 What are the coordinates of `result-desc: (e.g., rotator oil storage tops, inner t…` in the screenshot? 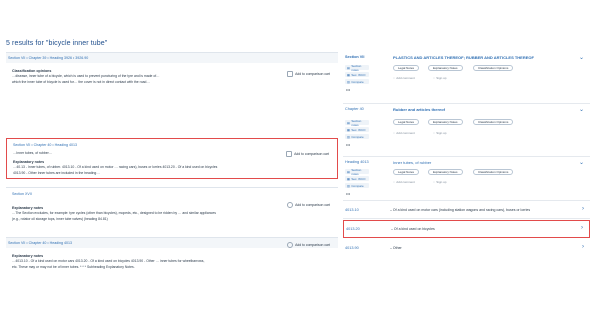 It's located at (60, 219).